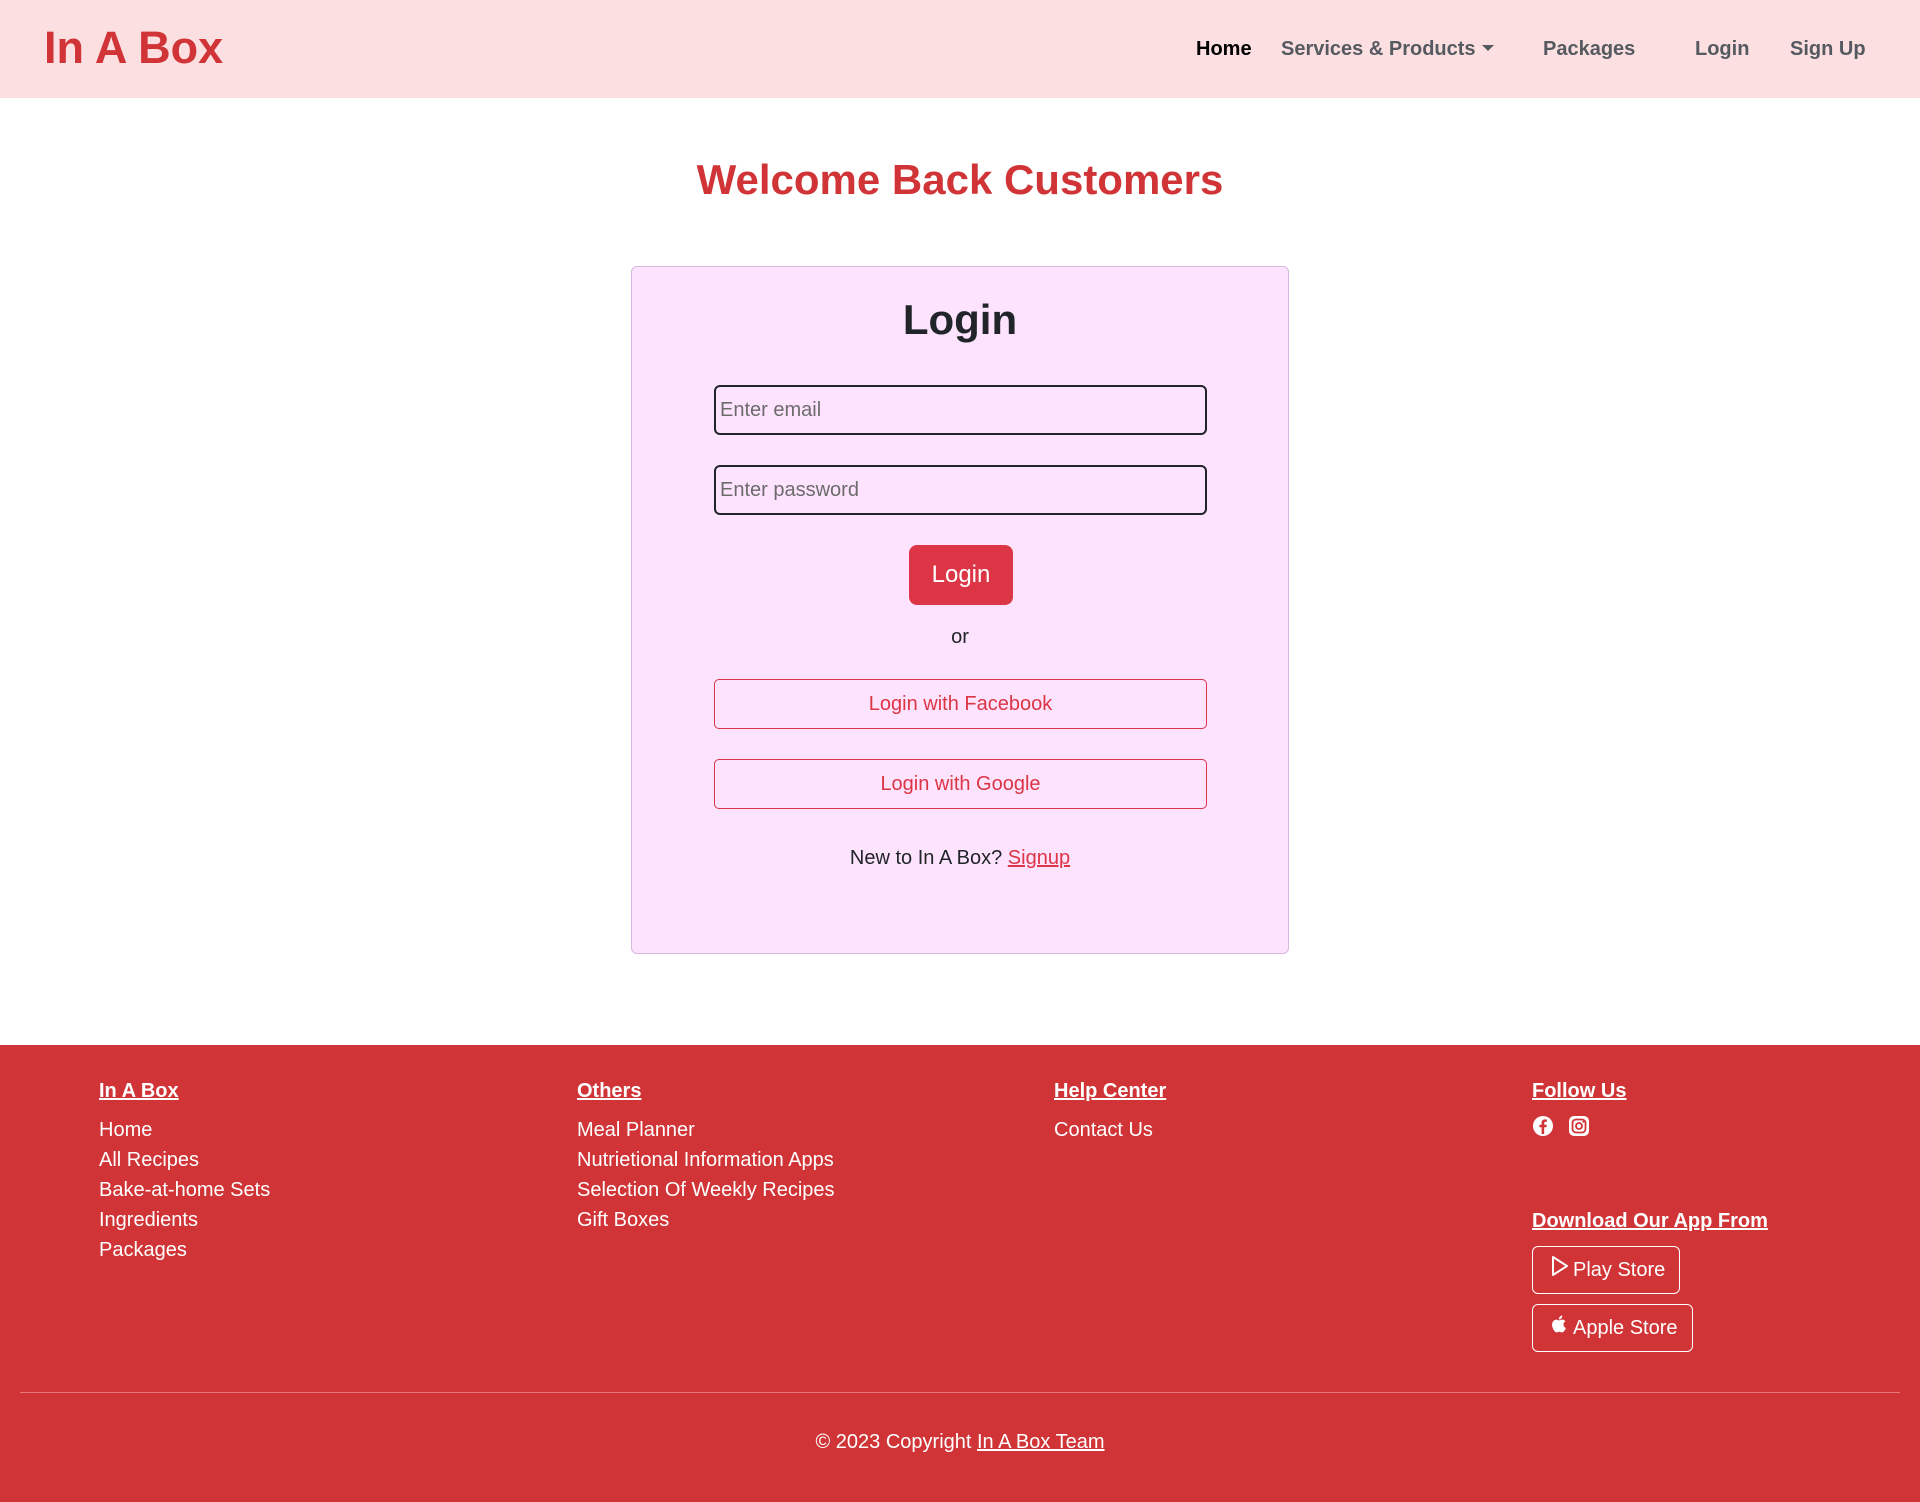  What do you see at coordinates (960, 637) in the screenshot?
I see `or-separator: or` at bounding box center [960, 637].